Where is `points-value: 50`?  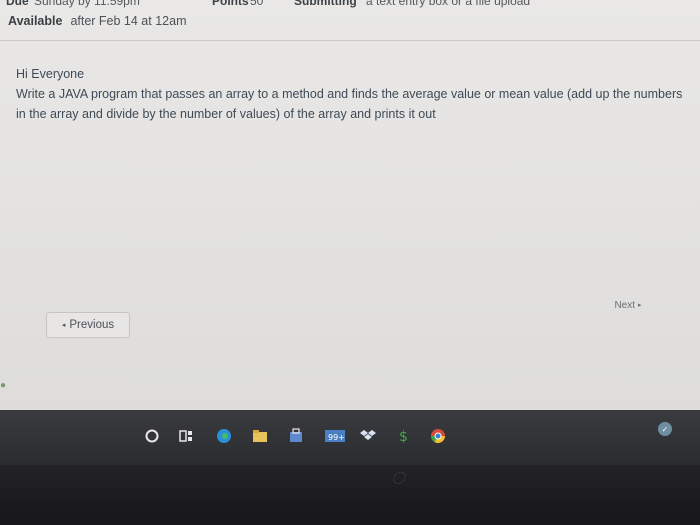
points-value: 50 is located at coordinates (257, 4).